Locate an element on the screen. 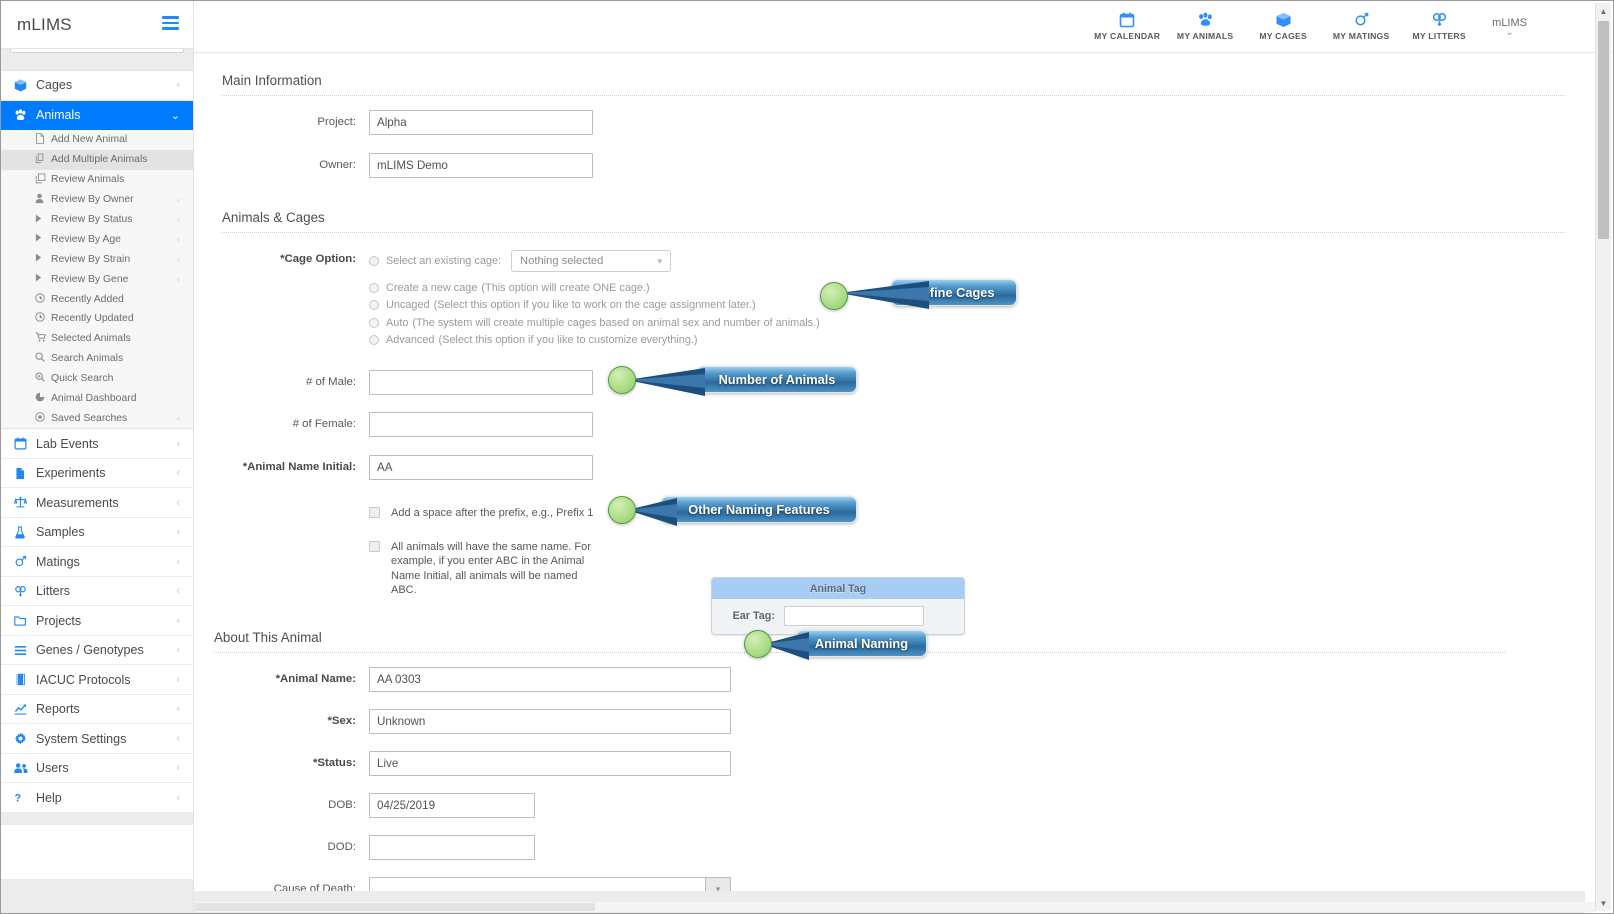 The width and height of the screenshot is (1614, 914). topnav-my-litters: MY LITTERS is located at coordinates (1439, 26).